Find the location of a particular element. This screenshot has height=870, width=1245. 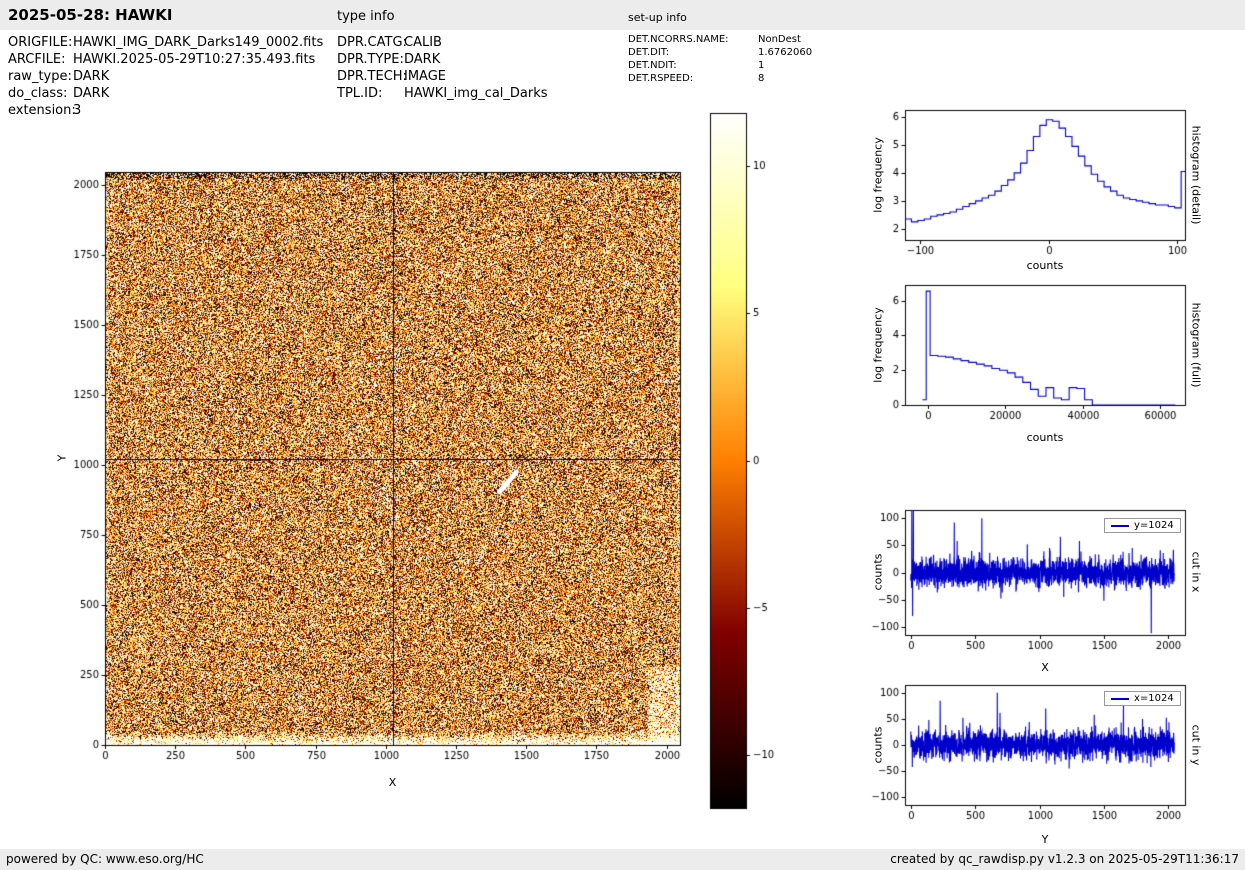

metadata-key: DPR.CATG: is located at coordinates (372, 42).